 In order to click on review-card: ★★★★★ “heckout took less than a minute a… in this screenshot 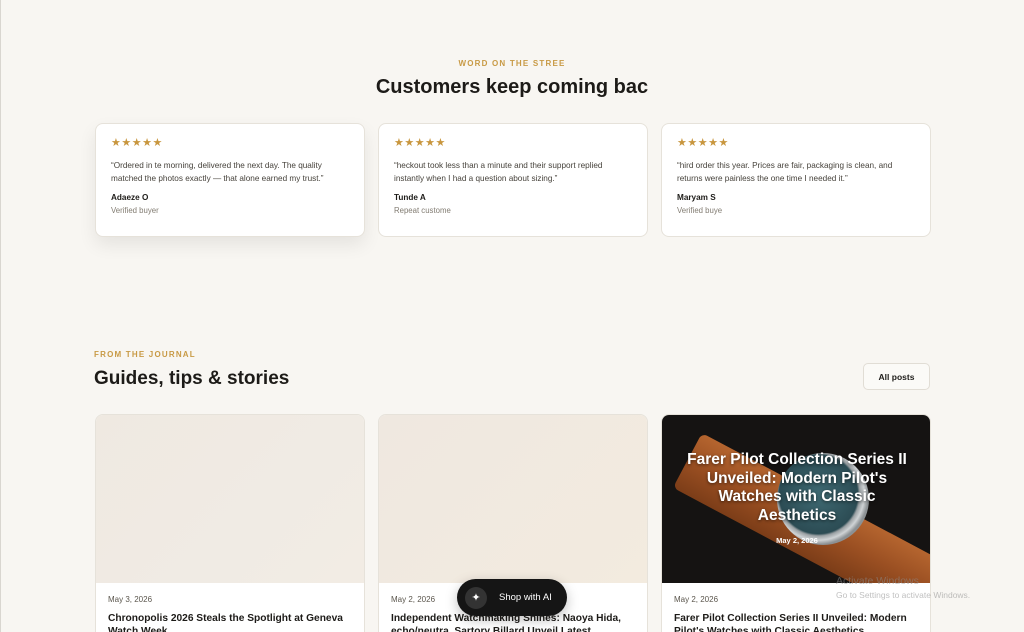, I will do `click(513, 180)`.